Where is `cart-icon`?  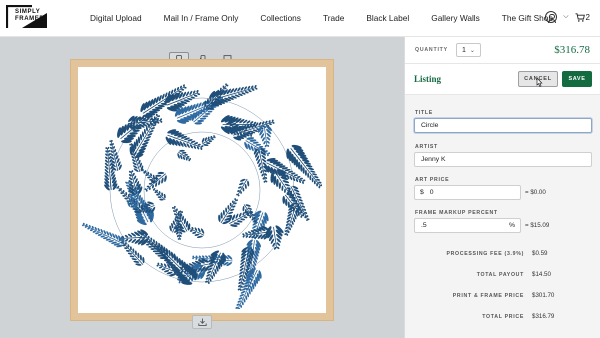
cart-icon is located at coordinates (580, 17).